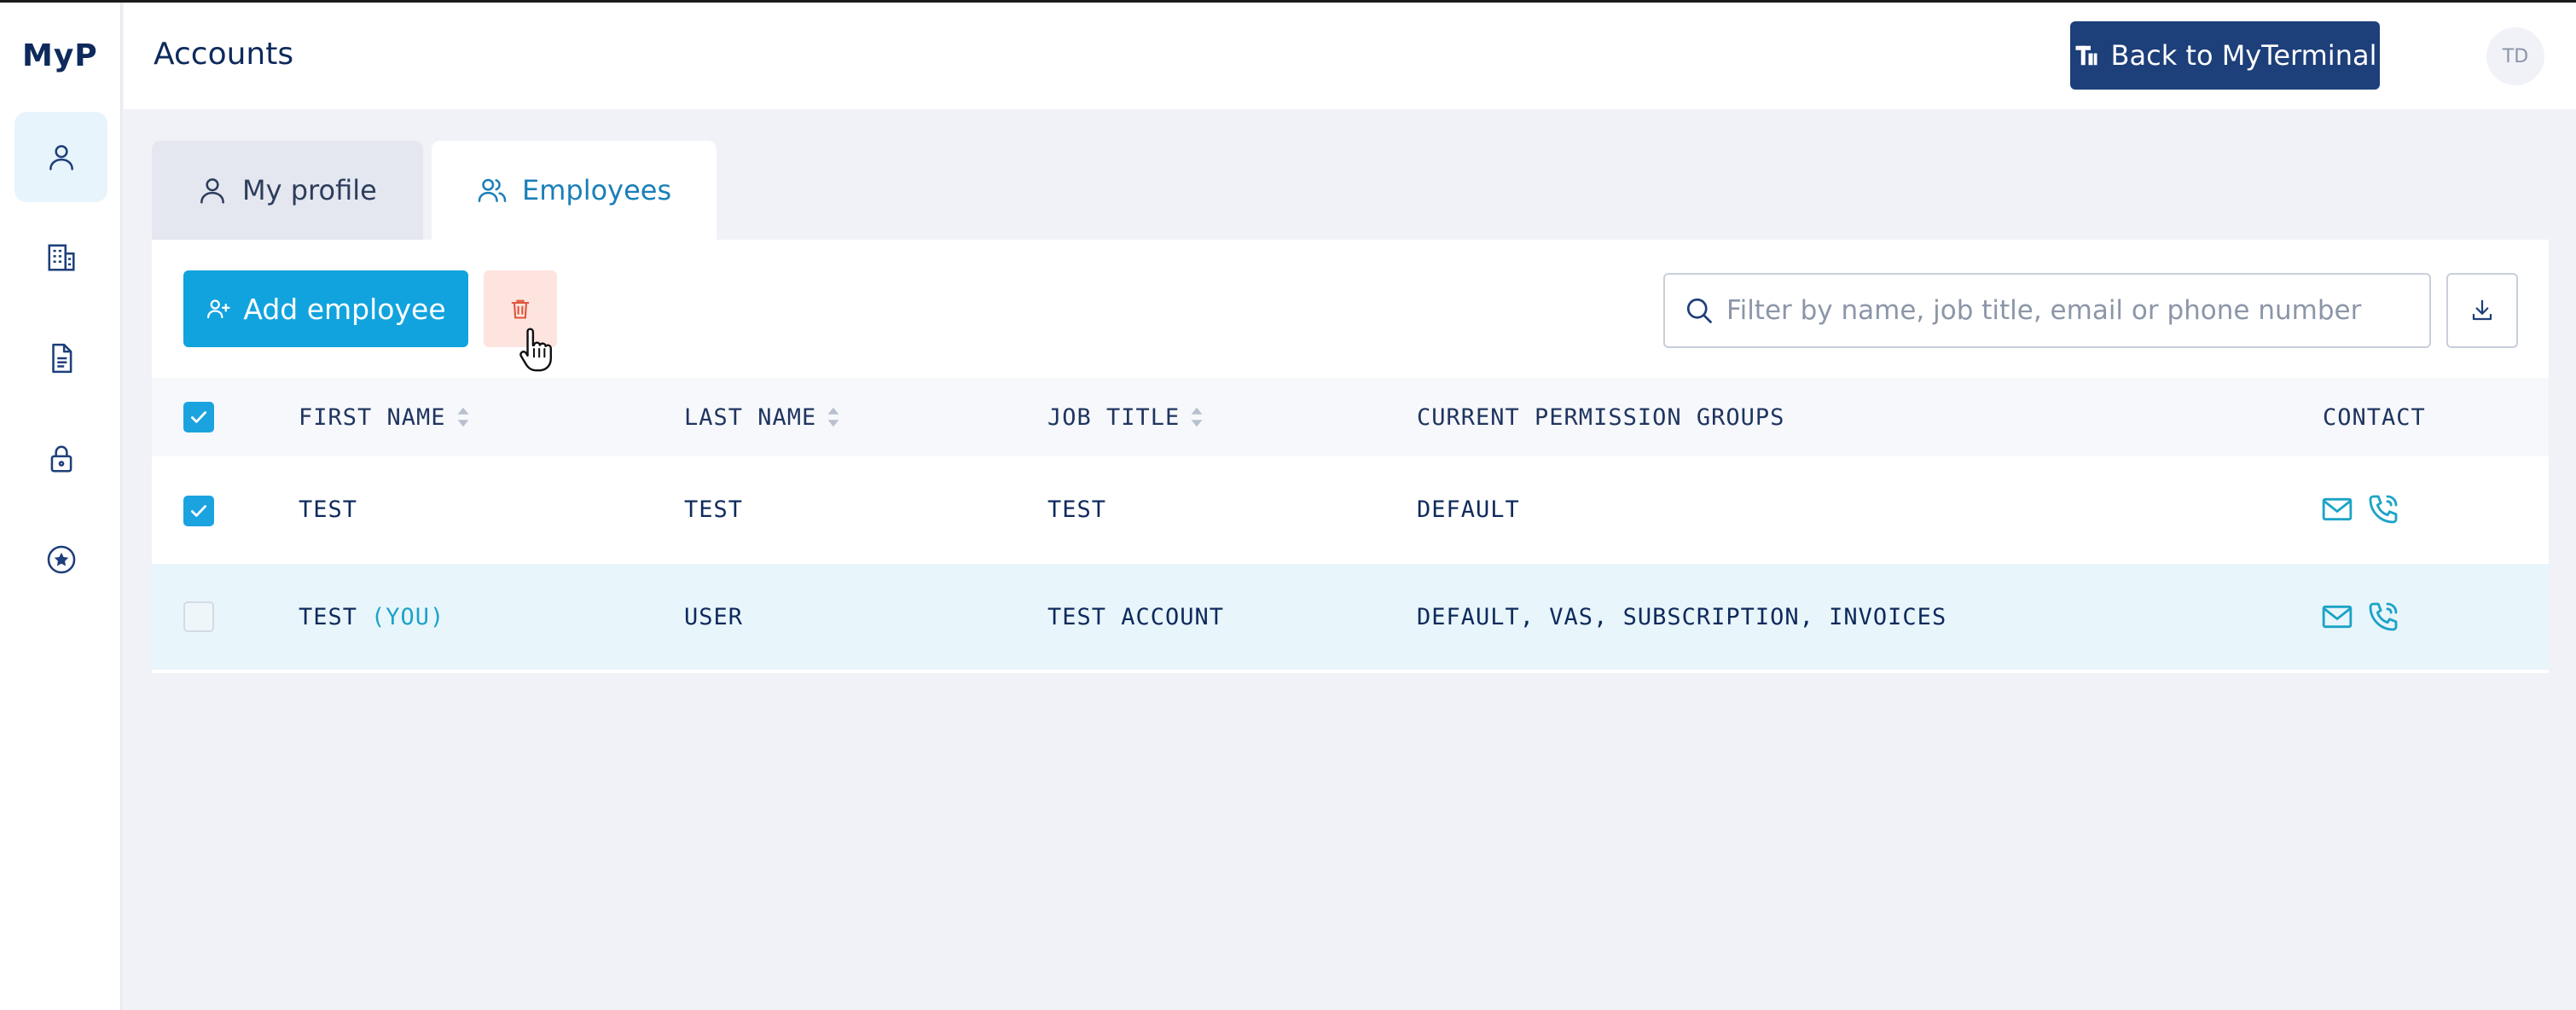 This screenshot has height=1010, width=2576. I want to click on sidebar-item-documents, so click(61, 358).